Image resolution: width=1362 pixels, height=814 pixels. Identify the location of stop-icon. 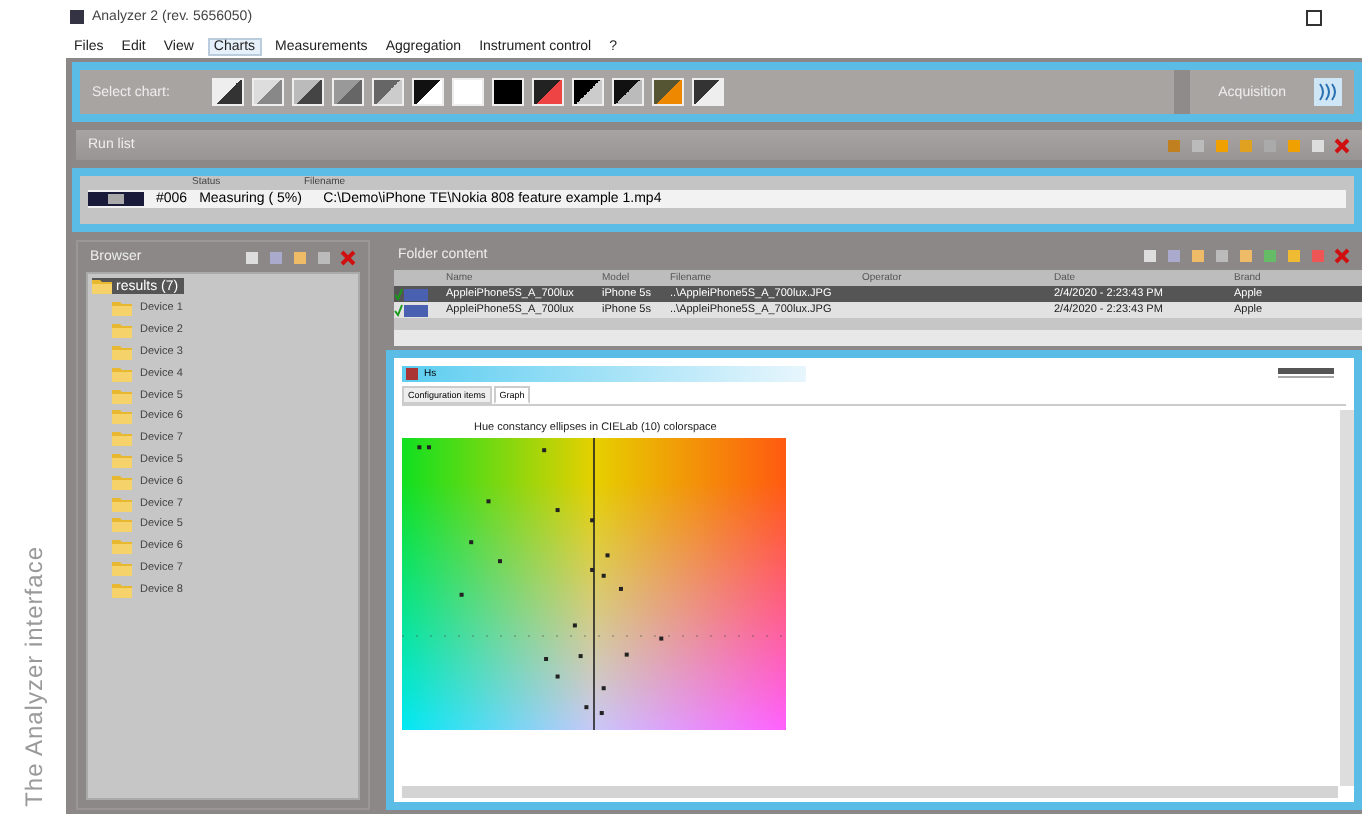
(1222, 145).